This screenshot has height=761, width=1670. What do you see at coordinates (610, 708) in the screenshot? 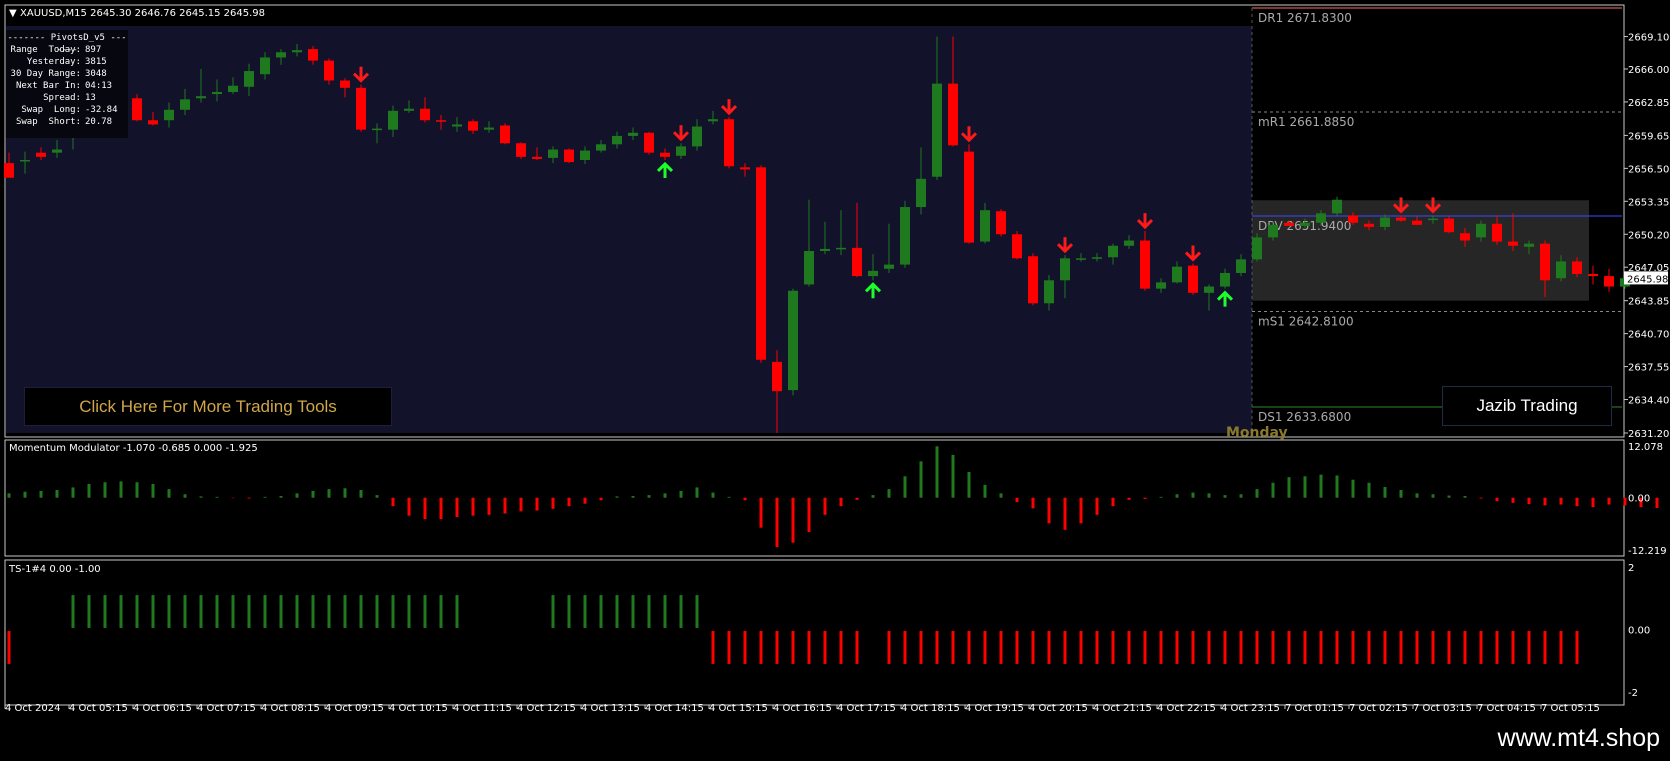
I see `time-axis-label: 4 Oct 13:15` at bounding box center [610, 708].